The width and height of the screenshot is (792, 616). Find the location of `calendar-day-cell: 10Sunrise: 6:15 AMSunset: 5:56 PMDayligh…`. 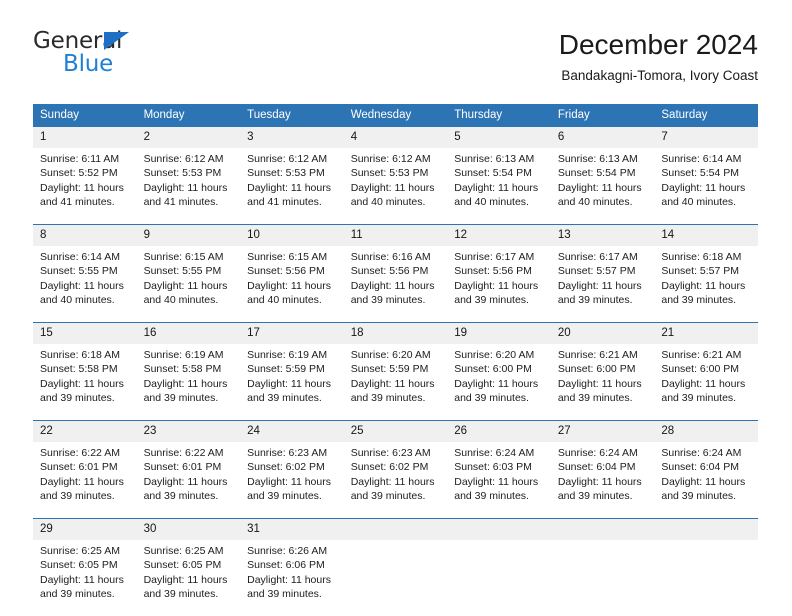

calendar-day-cell: 10Sunrise: 6:15 AMSunset: 5:56 PMDayligh… is located at coordinates (292, 274).